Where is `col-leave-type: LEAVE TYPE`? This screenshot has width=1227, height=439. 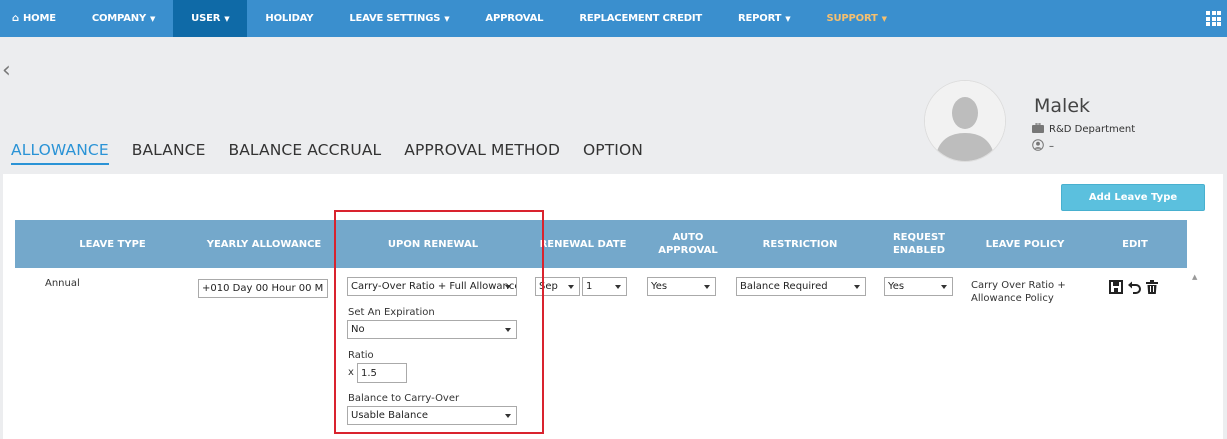 col-leave-type: LEAVE TYPE is located at coordinates (112, 244).